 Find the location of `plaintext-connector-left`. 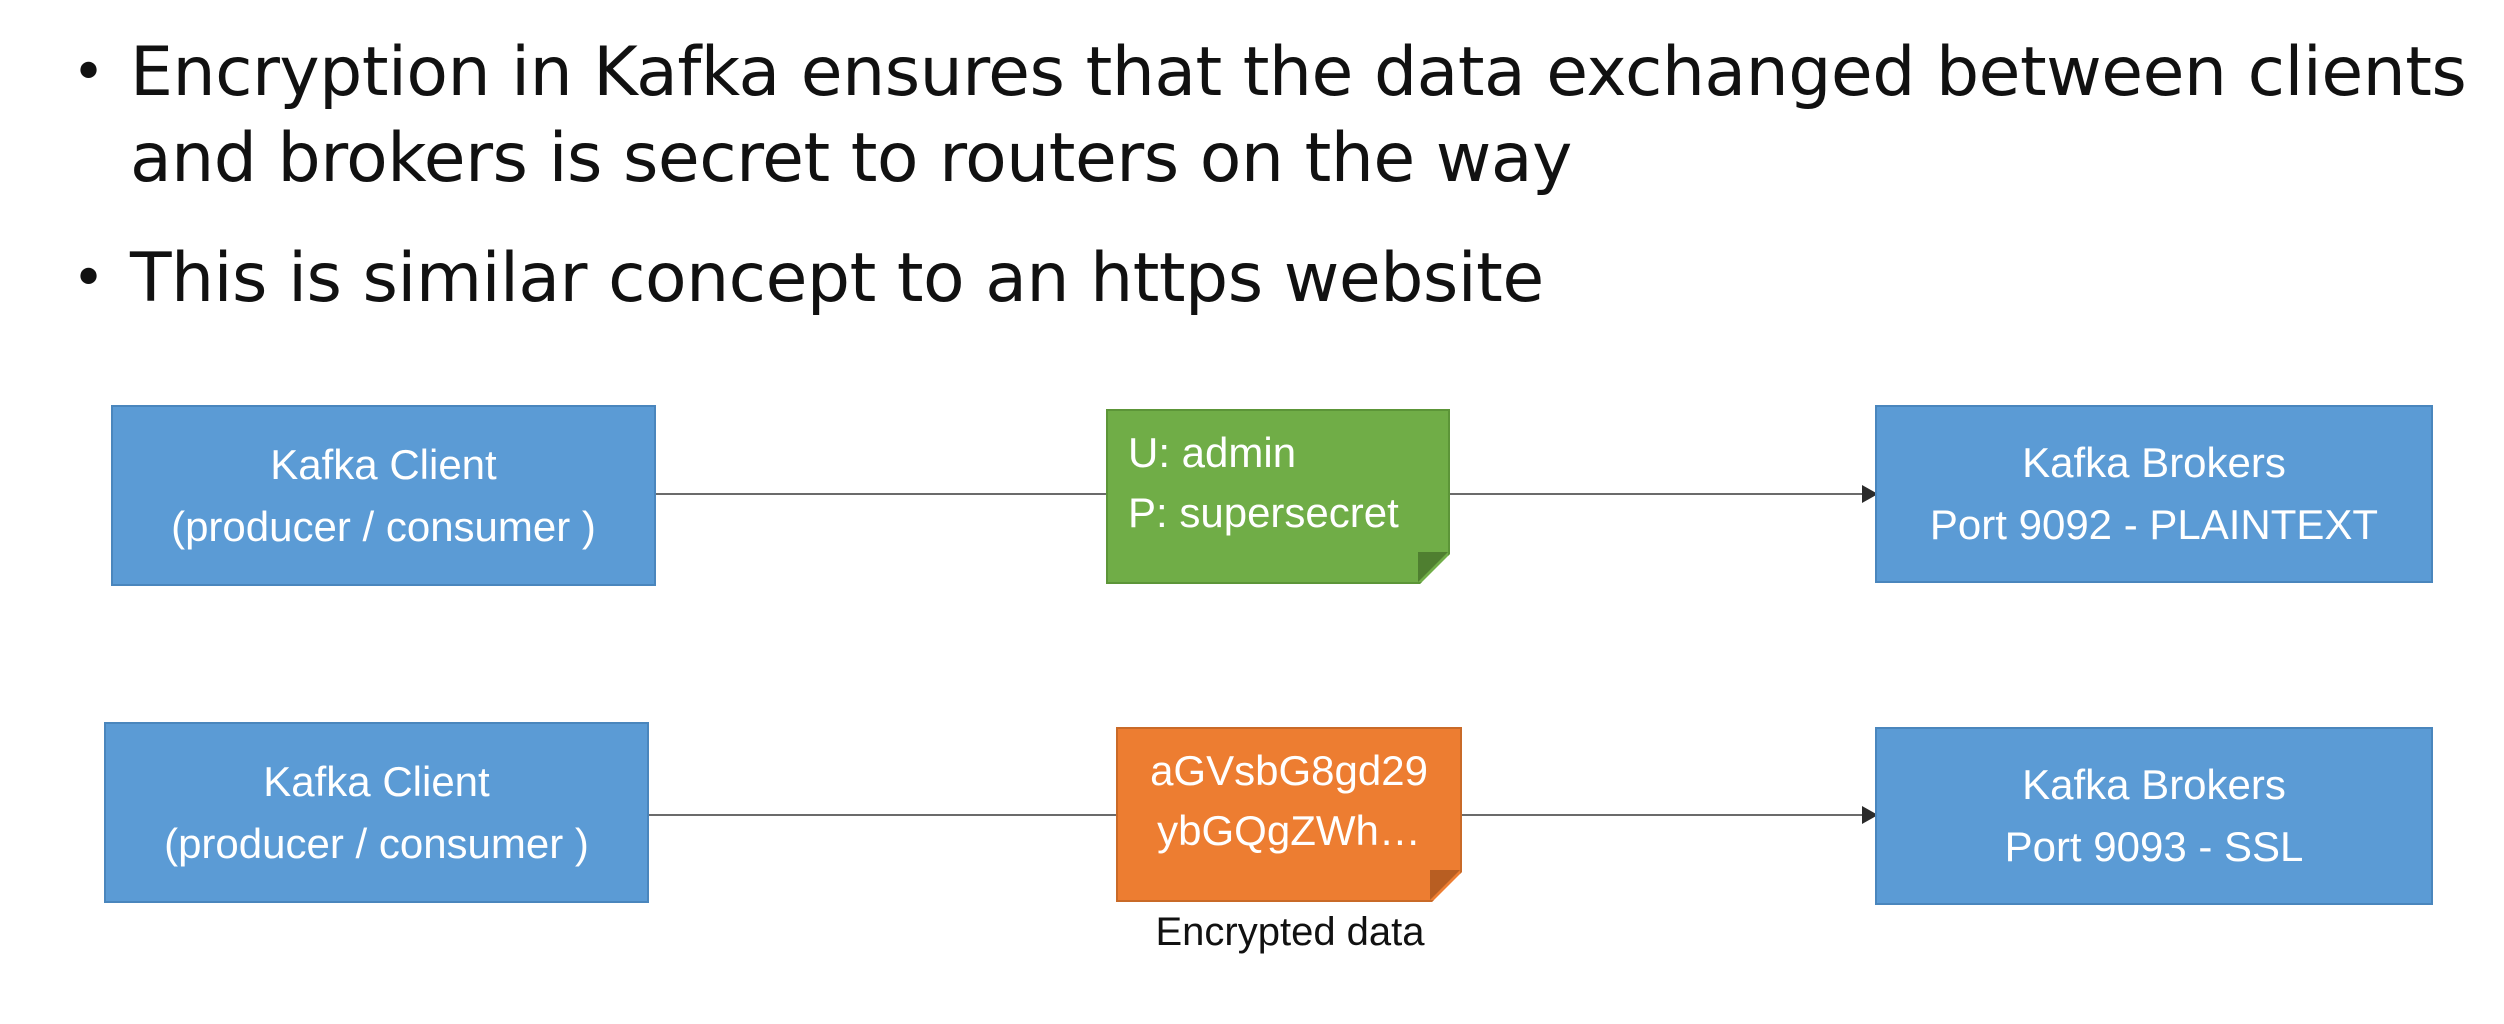

plaintext-connector-left is located at coordinates (881, 494).